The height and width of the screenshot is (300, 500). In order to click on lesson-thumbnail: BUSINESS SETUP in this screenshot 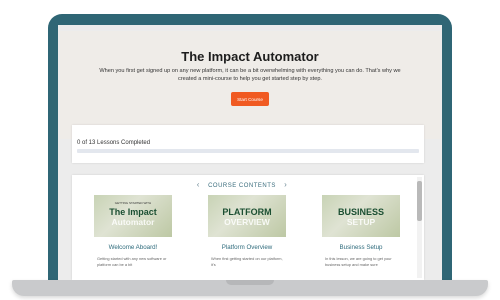, I will do `click(361, 216)`.